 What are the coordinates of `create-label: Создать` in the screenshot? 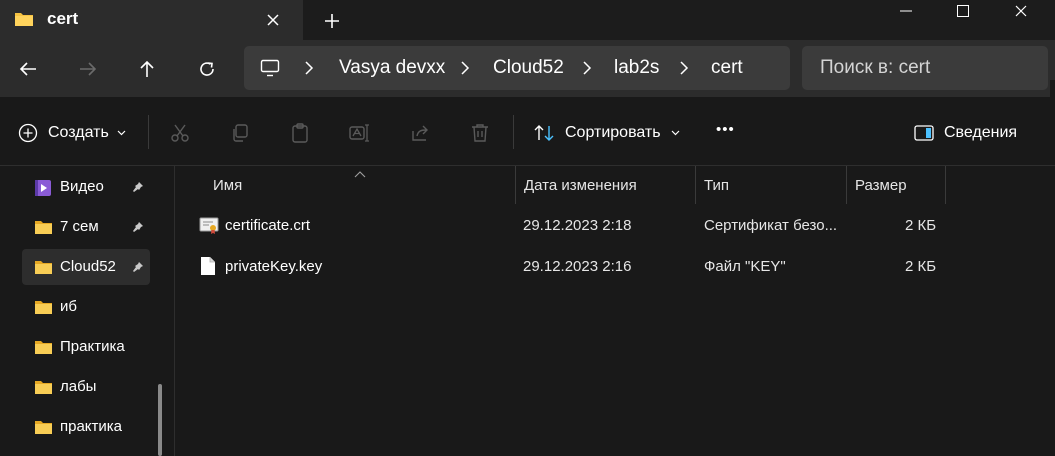 It's located at (78, 132).